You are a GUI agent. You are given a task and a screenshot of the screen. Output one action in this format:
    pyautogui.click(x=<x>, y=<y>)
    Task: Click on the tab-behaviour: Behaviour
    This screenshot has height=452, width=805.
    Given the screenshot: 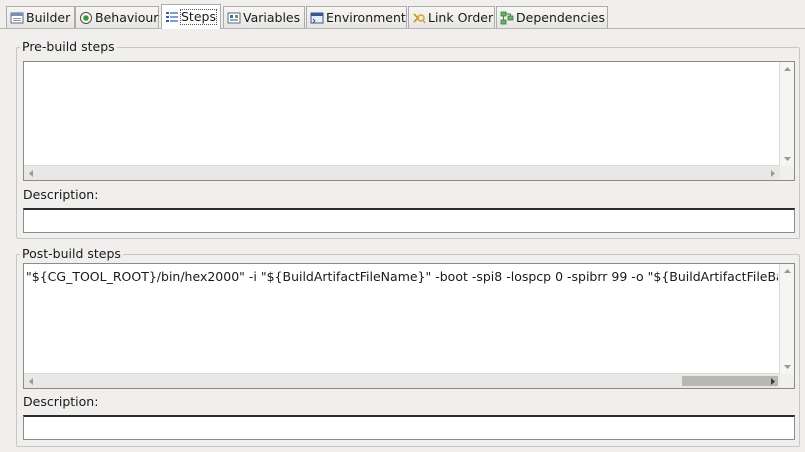 What is the action you would take?
    pyautogui.click(x=117, y=17)
    